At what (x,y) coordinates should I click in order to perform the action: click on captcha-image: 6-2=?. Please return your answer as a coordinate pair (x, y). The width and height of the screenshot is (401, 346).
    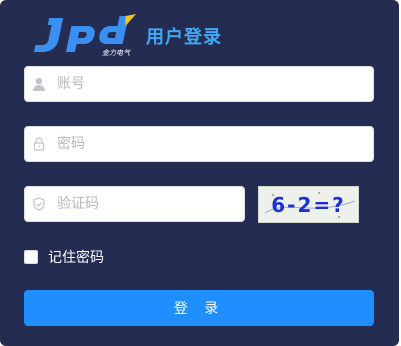
    Looking at the image, I should click on (308, 204).